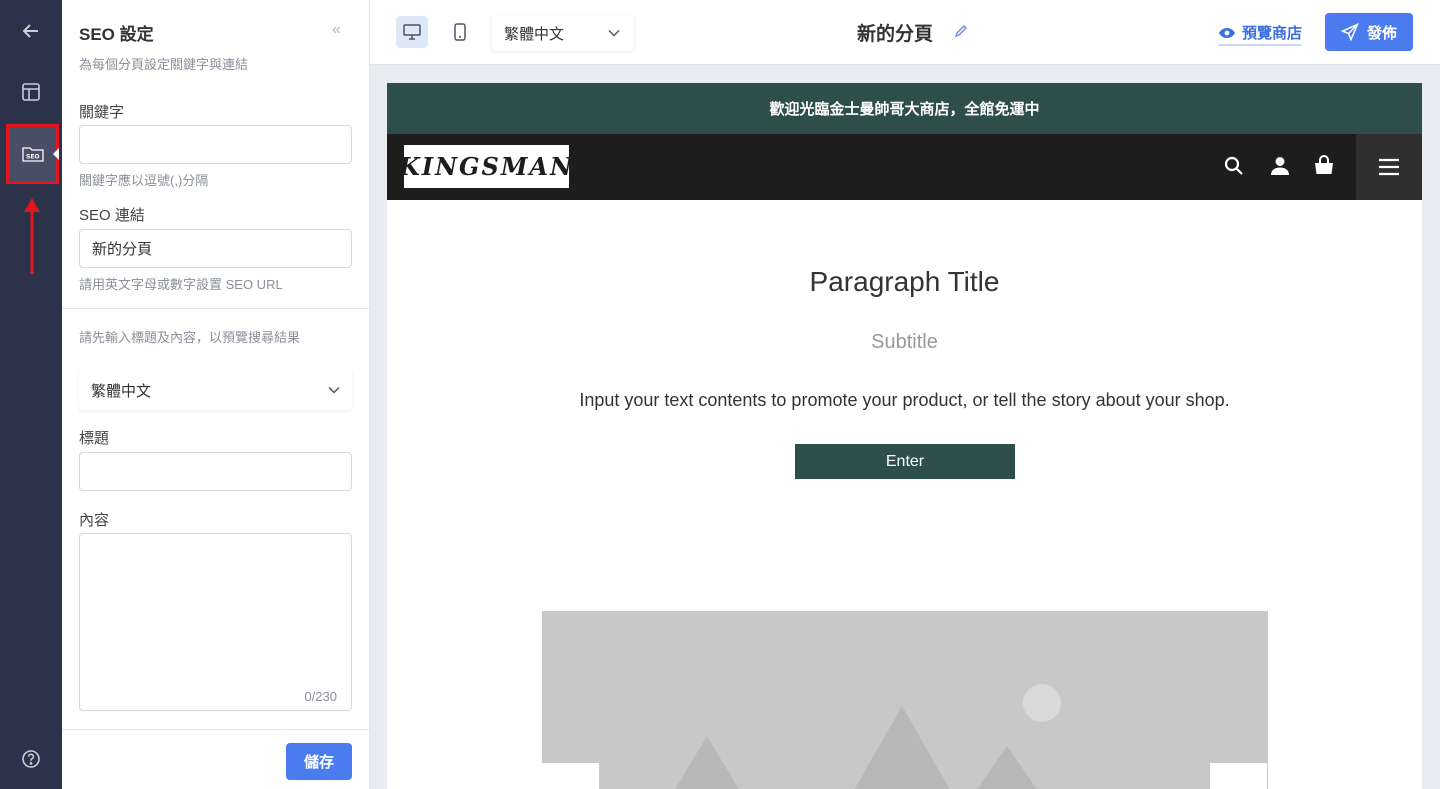 Image resolution: width=1440 pixels, height=789 pixels. What do you see at coordinates (94, 520) in the screenshot?
I see `content-label: 內容` at bounding box center [94, 520].